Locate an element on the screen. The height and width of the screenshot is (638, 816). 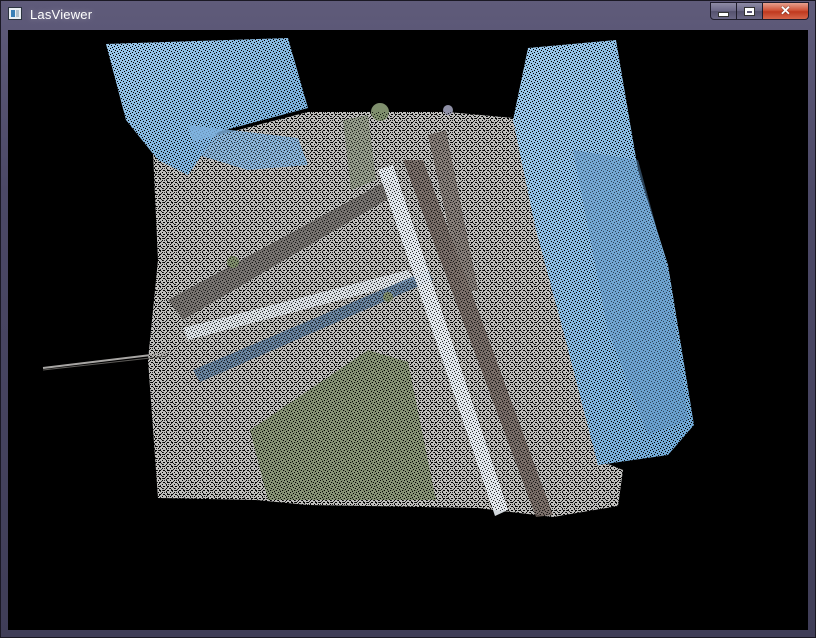
close-icon: ✕ is located at coordinates (785, 10).